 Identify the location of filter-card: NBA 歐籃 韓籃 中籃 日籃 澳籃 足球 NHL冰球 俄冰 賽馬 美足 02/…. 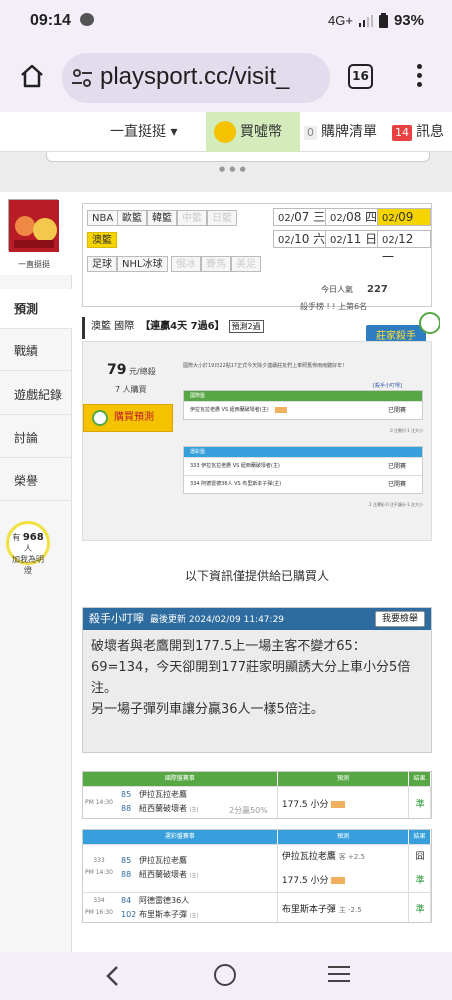
(257, 255).